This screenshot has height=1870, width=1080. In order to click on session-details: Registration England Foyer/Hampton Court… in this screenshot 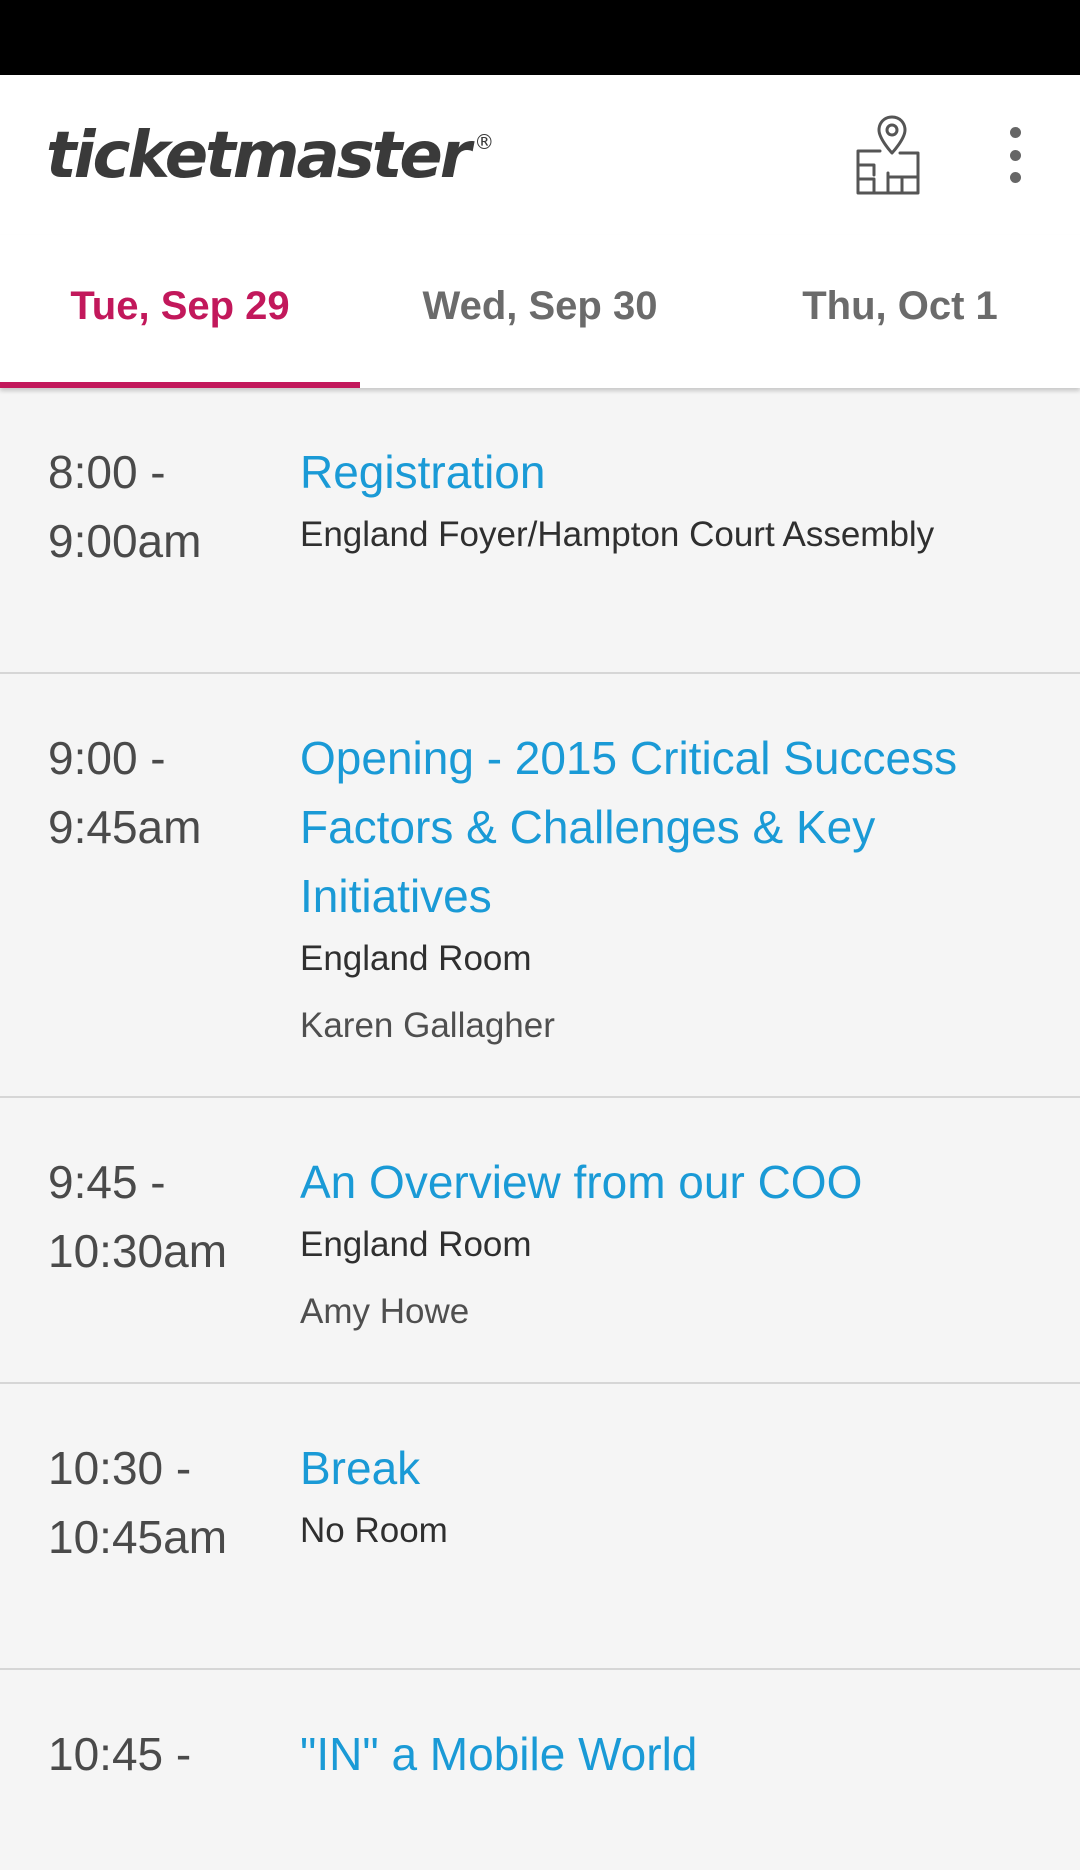, I will do `click(660, 497)`.